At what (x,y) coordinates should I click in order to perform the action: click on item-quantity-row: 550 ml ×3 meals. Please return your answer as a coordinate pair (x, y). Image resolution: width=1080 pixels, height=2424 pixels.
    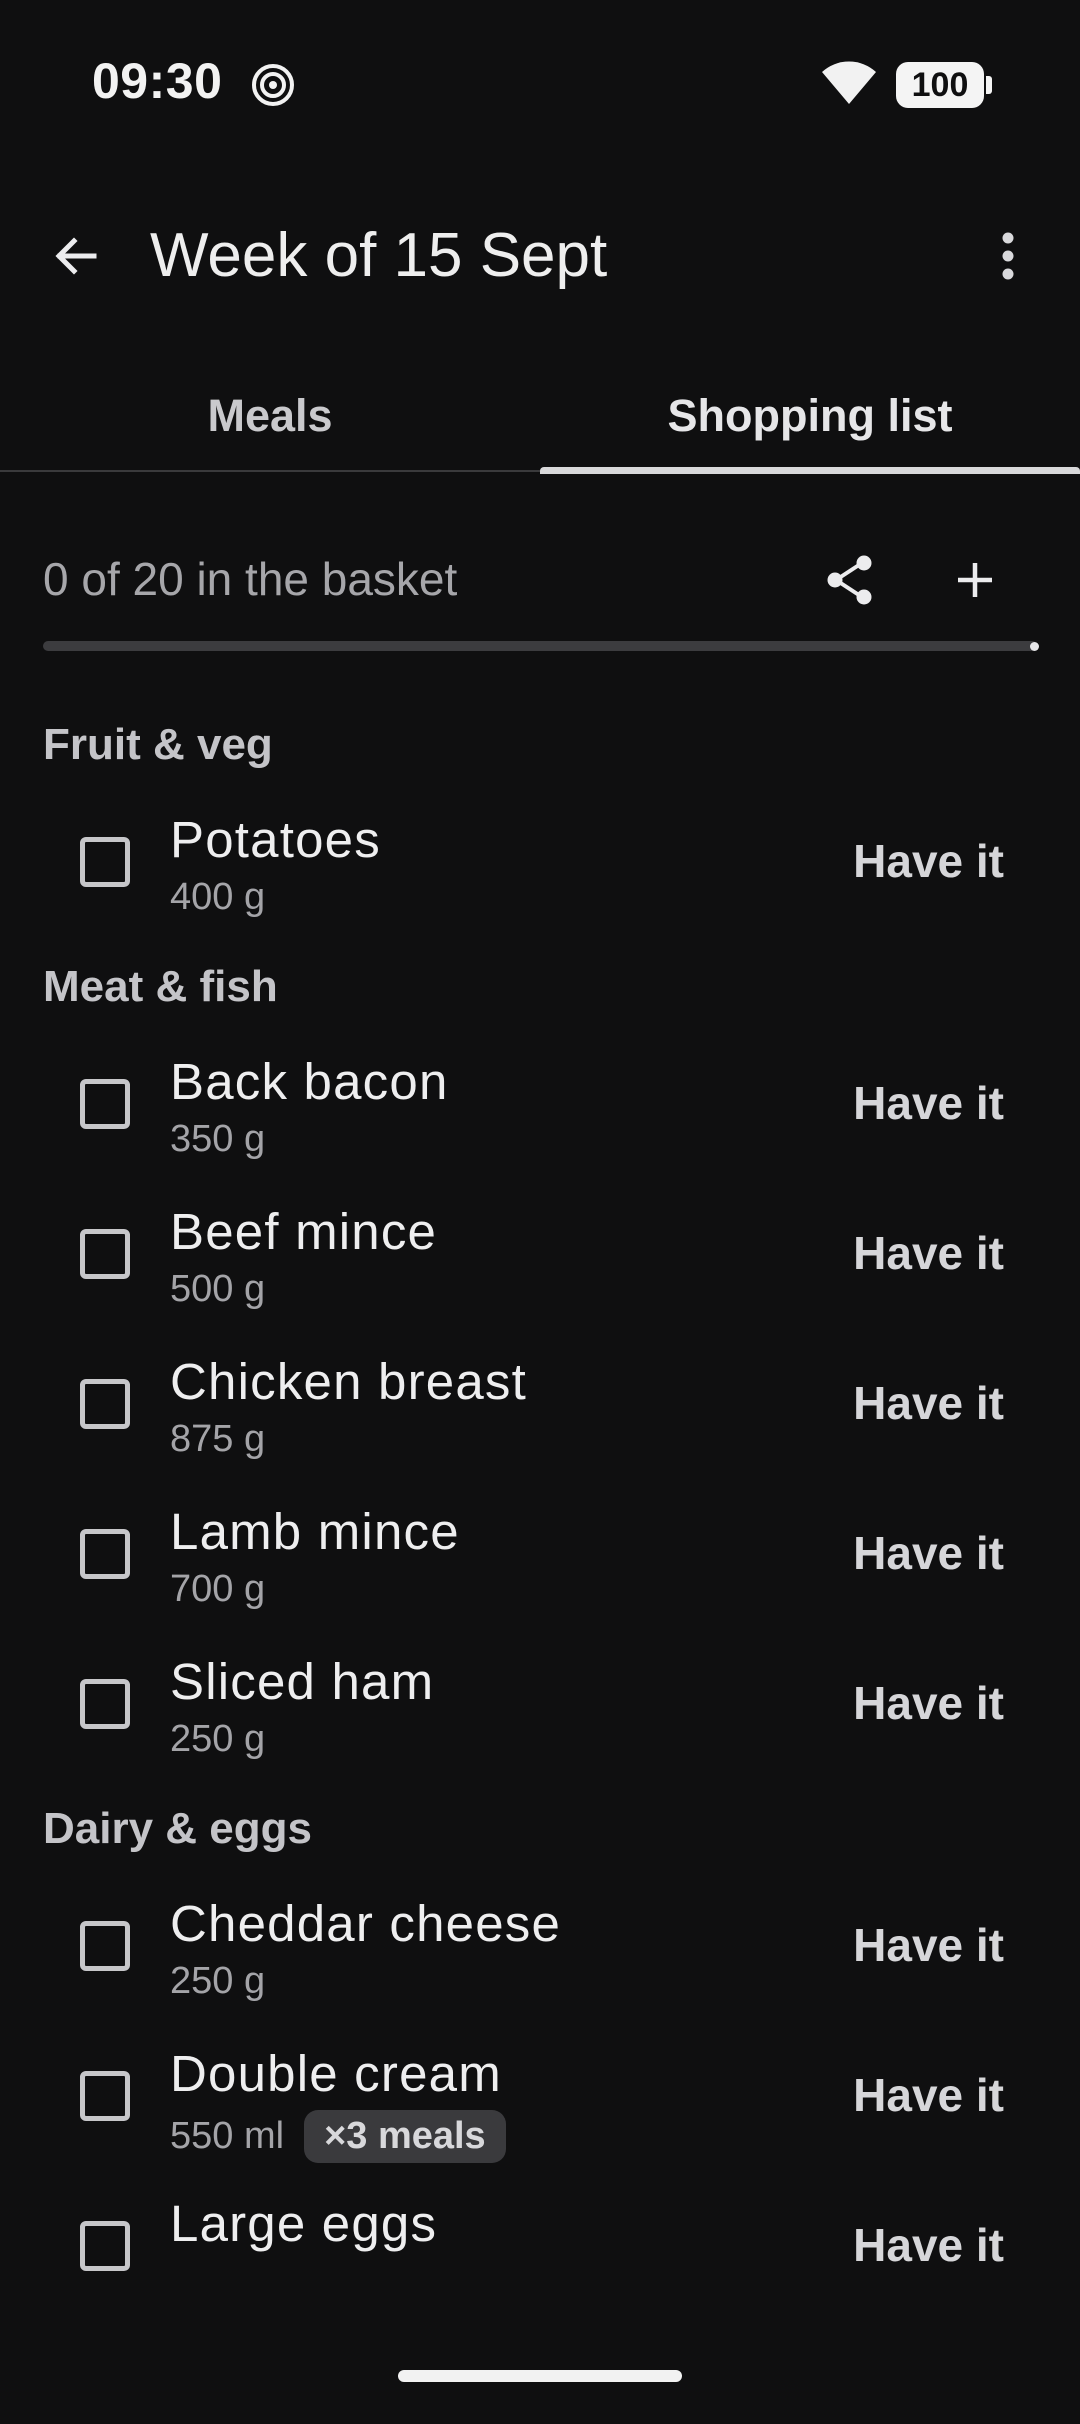
    Looking at the image, I should click on (338, 2136).